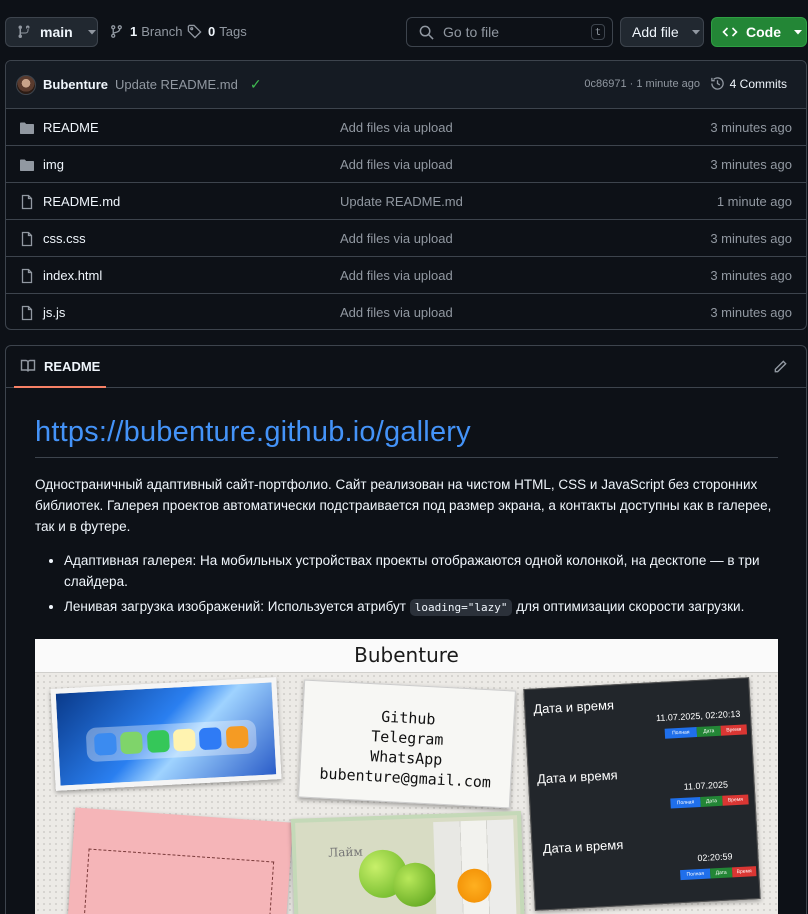 The width and height of the screenshot is (808, 914). I want to click on file-commit-message: Update README.md, so click(401, 201).